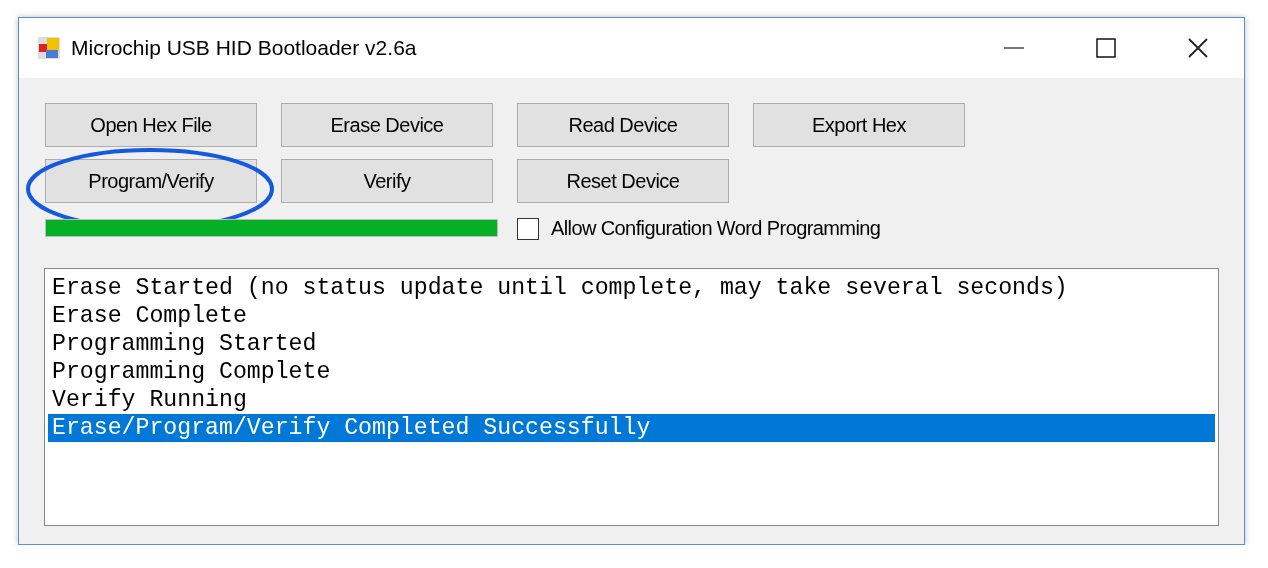 The height and width of the screenshot is (568, 1268). Describe the element at coordinates (387, 125) in the screenshot. I see `action-button: Erase Device` at that location.